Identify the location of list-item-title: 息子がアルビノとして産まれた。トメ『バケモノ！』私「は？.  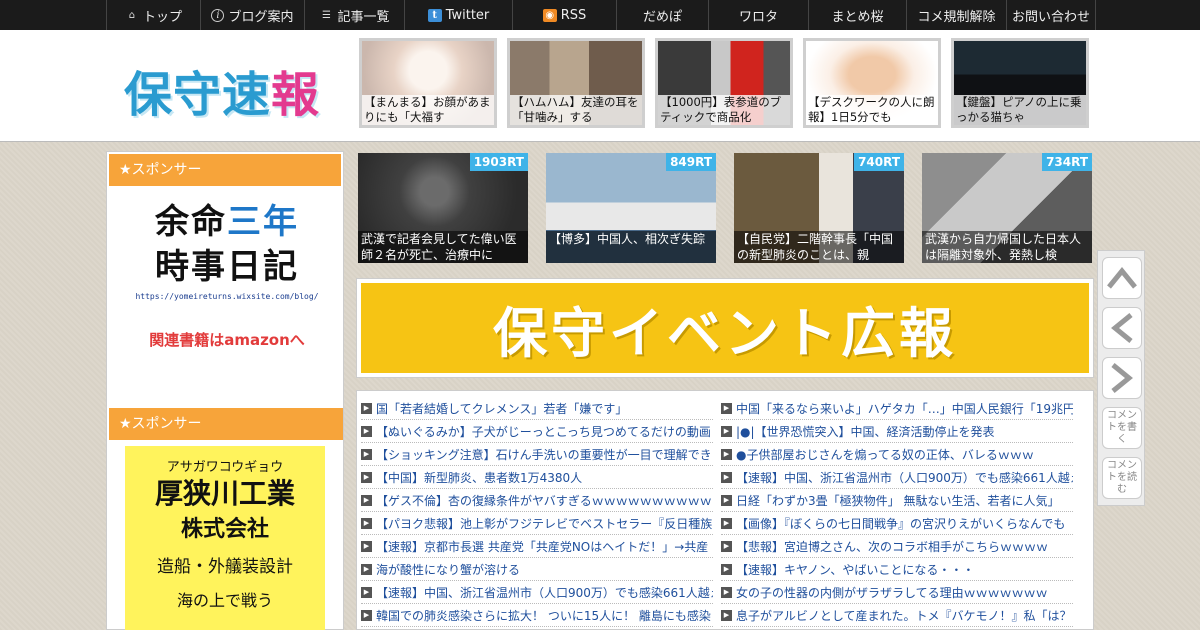
(904, 615).